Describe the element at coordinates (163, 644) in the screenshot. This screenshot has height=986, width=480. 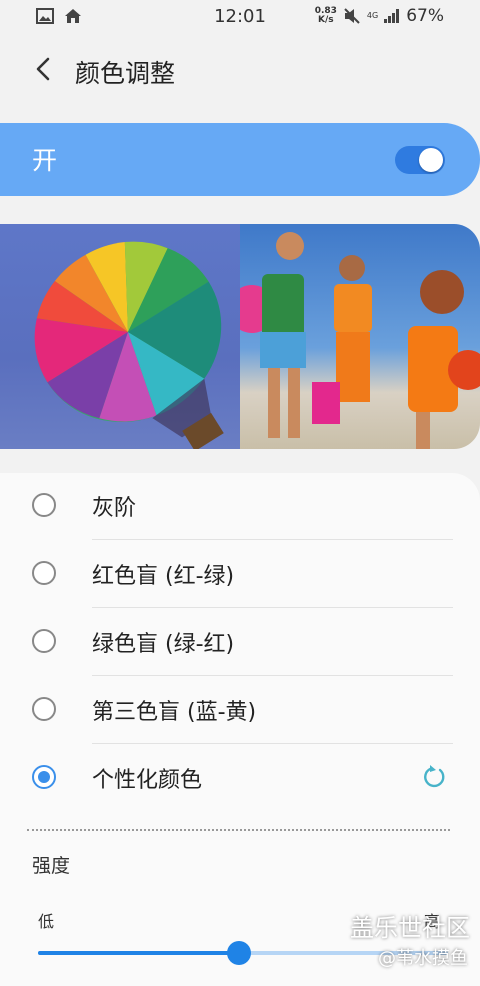
I see `option-label: 绿色盲 (绿-红)` at that location.